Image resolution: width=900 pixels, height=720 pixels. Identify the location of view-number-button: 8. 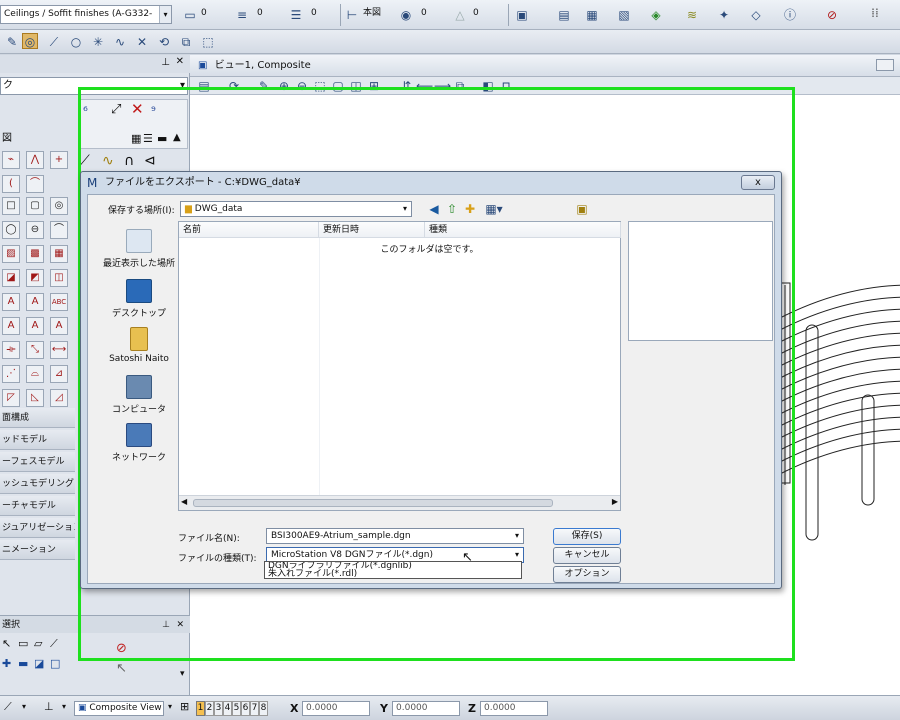
(263, 708).